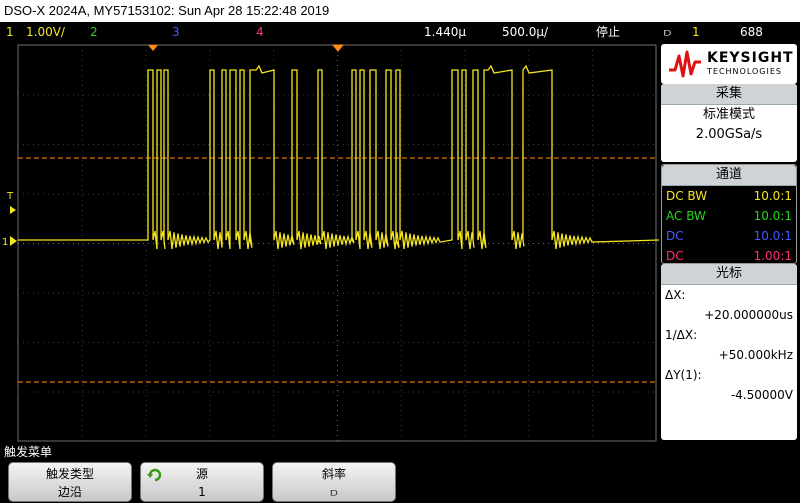 The image size is (800, 503). Describe the element at coordinates (751, 32) in the screenshot. I see `trigger-level: 688` at that location.